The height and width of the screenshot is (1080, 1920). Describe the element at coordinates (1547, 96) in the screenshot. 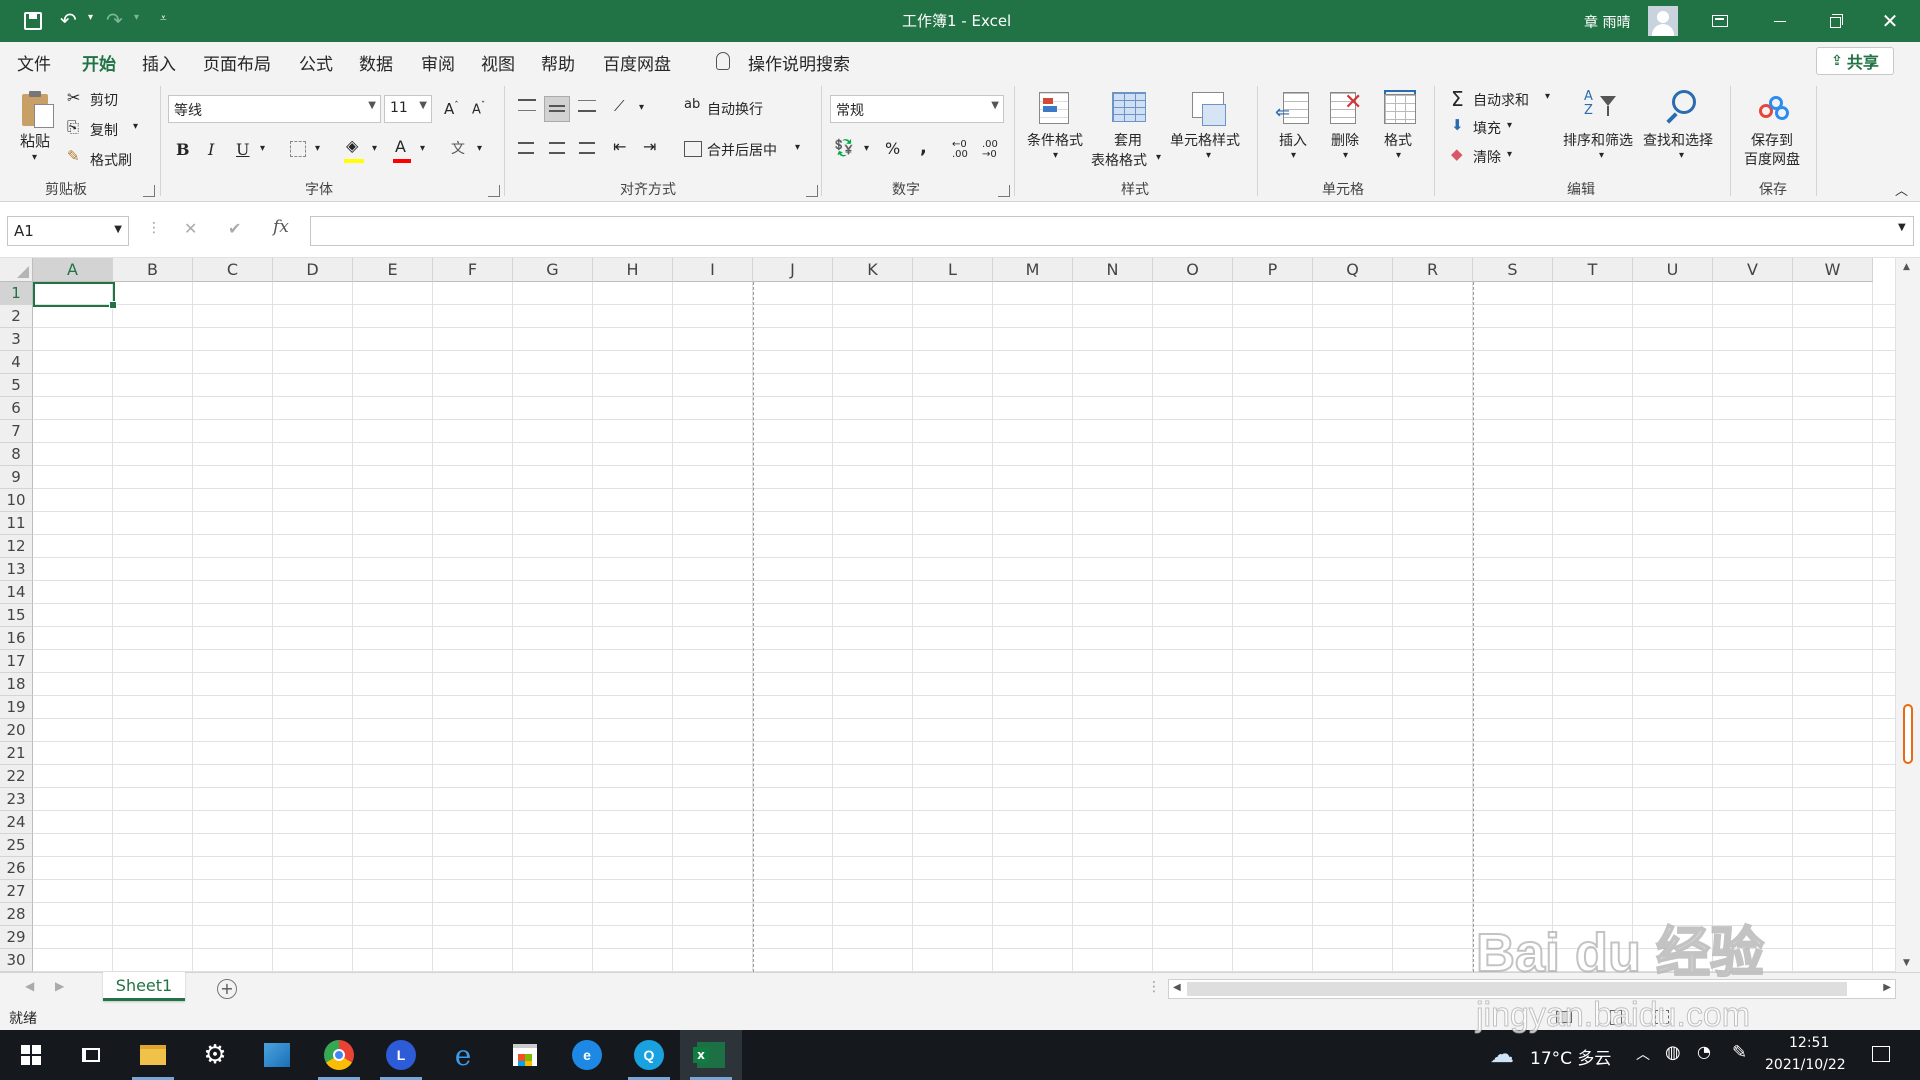

I see `autosum-dropdown-icon: ▾` at that location.